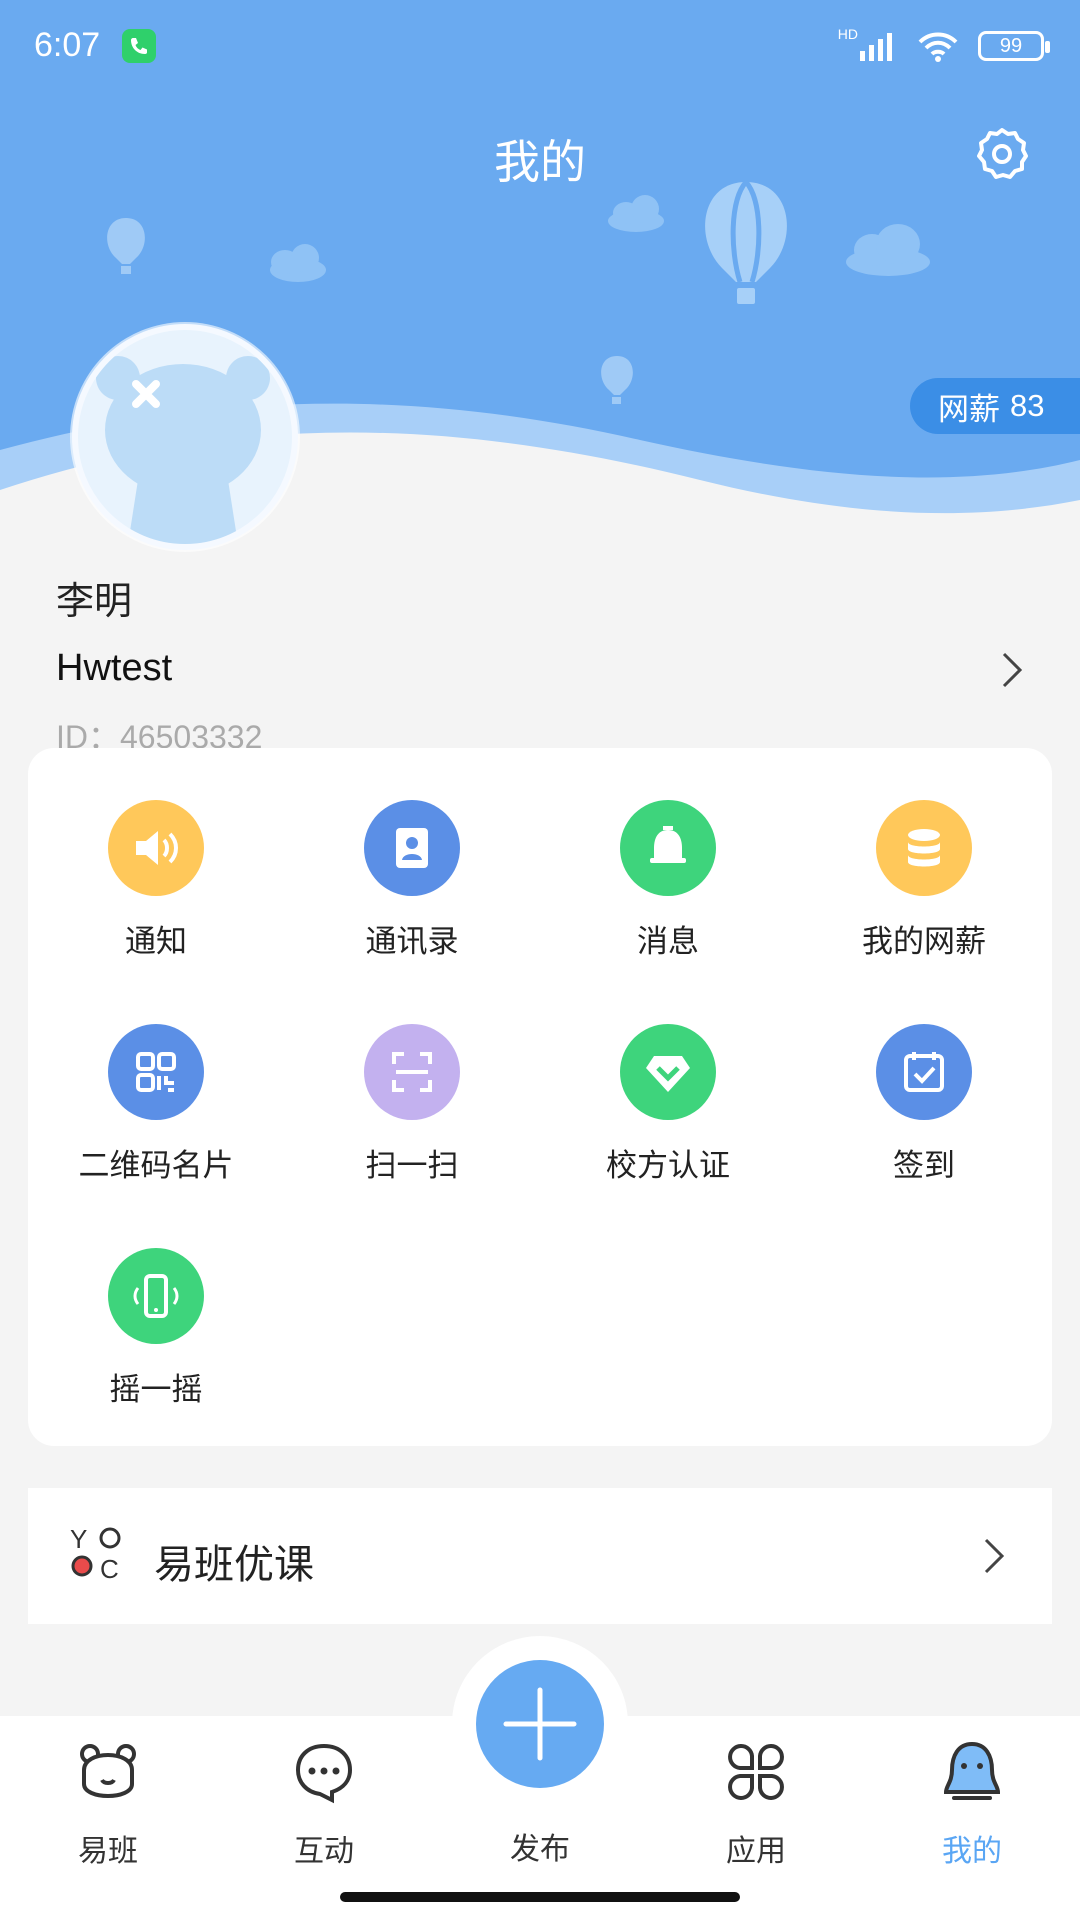 This screenshot has width=1080, height=1920. I want to click on grid-label: 我的网薪, so click(924, 942).